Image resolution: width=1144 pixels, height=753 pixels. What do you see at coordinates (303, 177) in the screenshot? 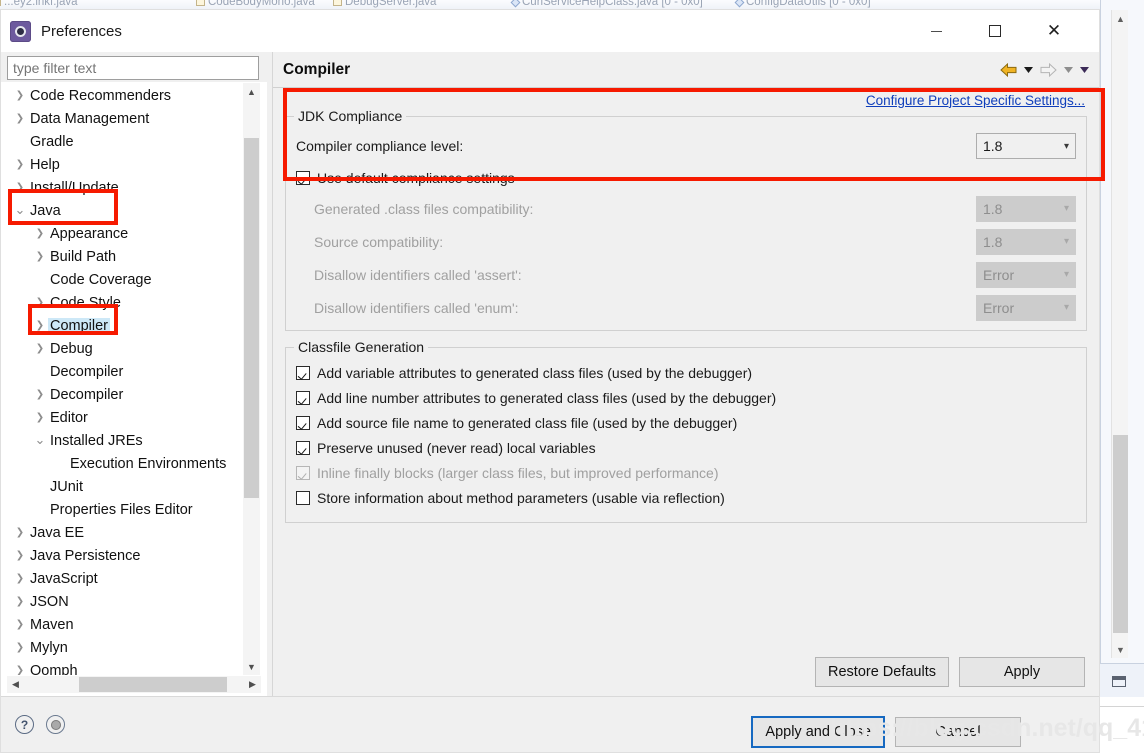
I see `use-default-compliance-settings-checkbox` at bounding box center [303, 177].